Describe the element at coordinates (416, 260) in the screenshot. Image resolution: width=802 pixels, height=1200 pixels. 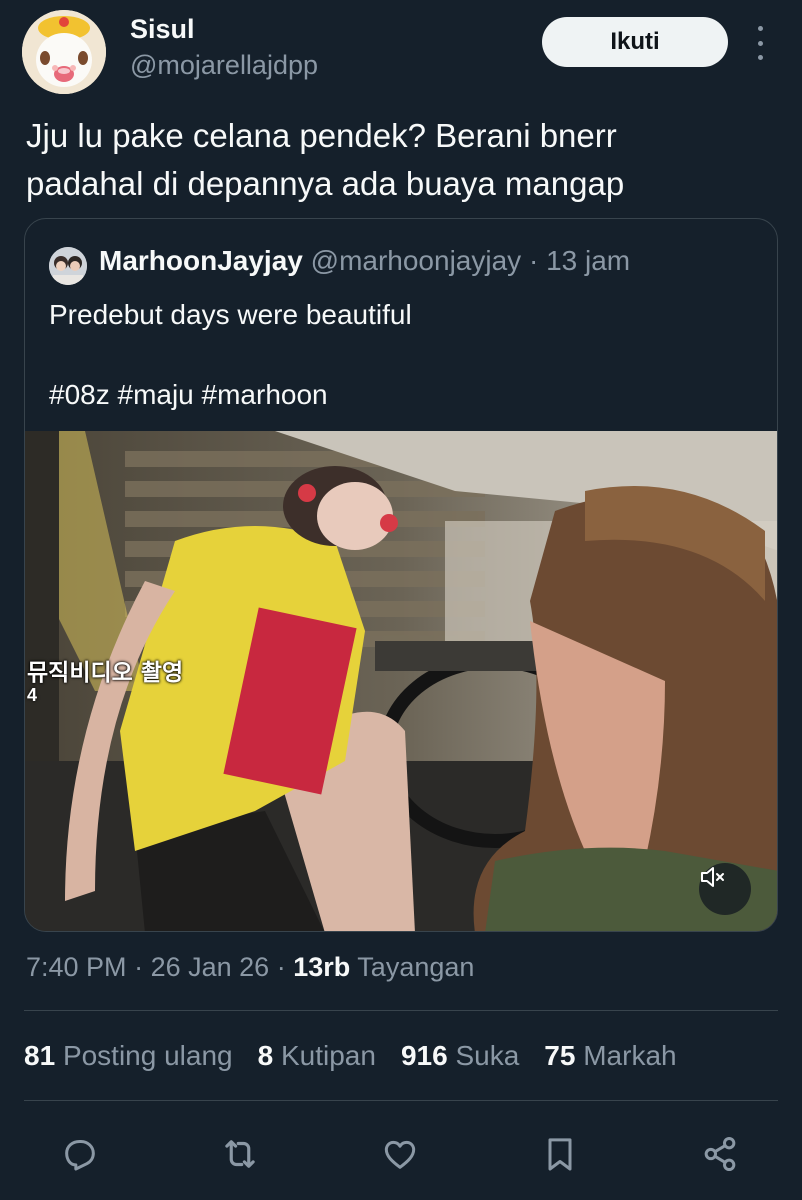
I see `quoted-author-handle: @marhoonjayjay` at that location.